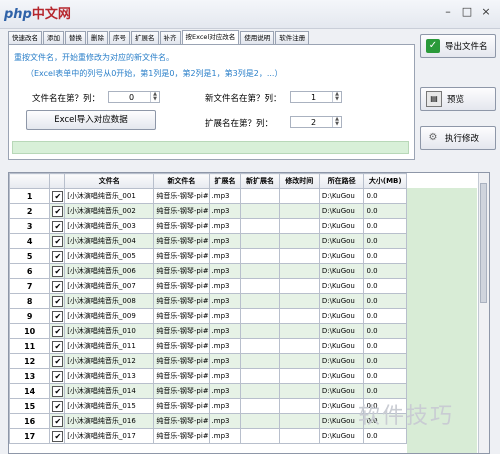 This screenshot has width=500, height=454. I want to click on tab-0: 快速改名, so click(25, 37).